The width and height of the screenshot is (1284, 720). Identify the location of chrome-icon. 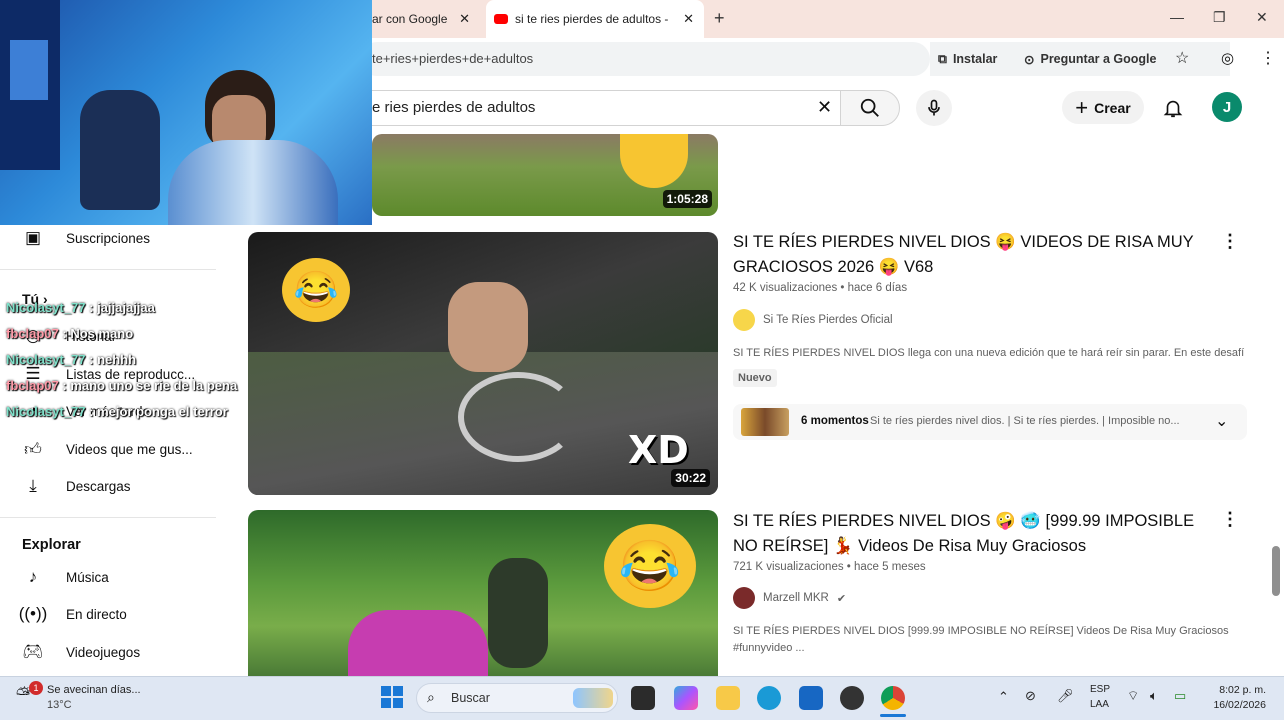
(893, 698).